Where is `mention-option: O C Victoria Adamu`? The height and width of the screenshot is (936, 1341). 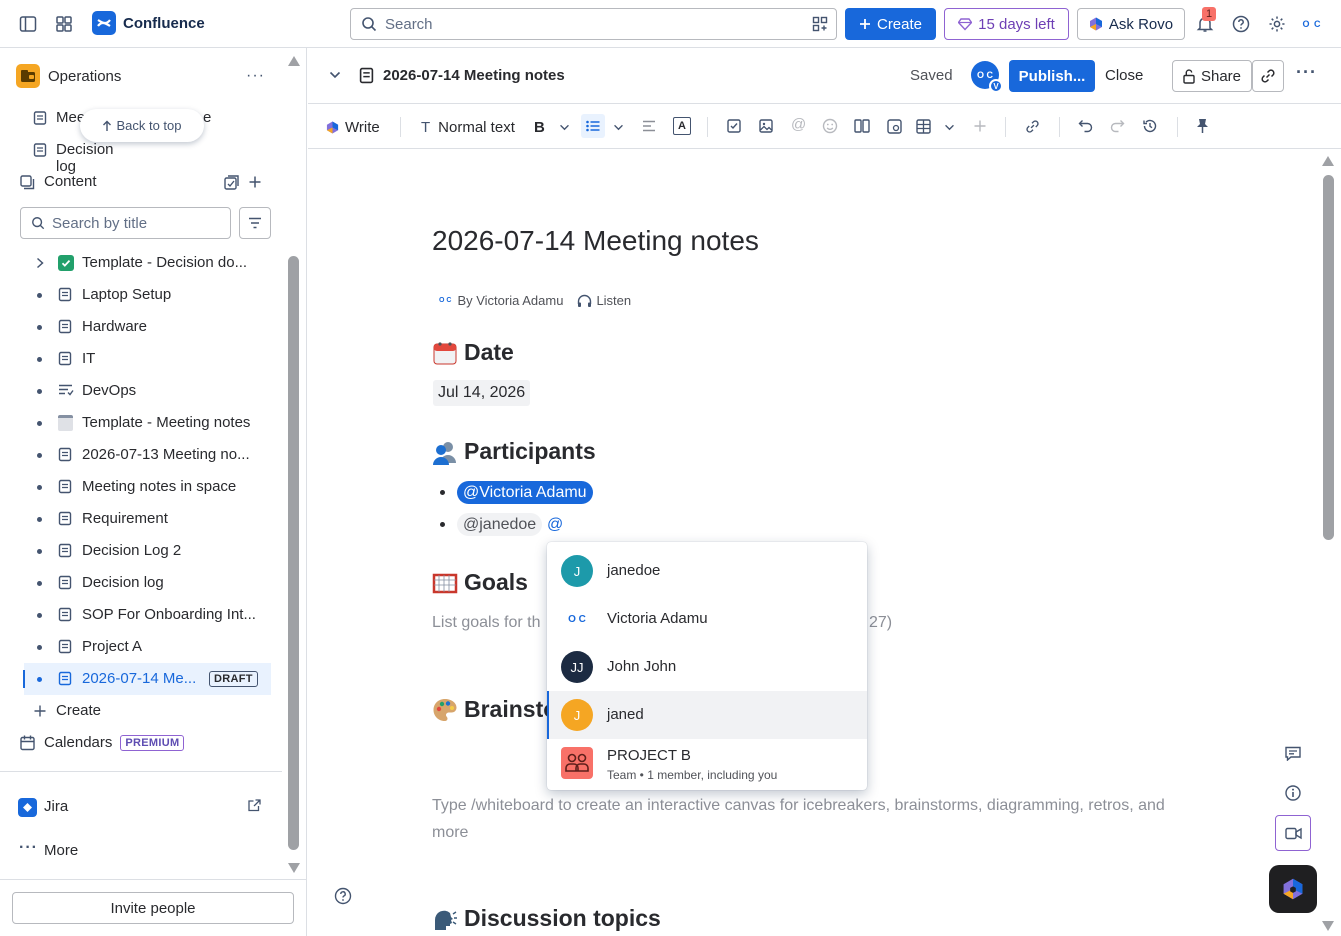
mention-option: O C Victoria Adamu is located at coordinates (707, 619).